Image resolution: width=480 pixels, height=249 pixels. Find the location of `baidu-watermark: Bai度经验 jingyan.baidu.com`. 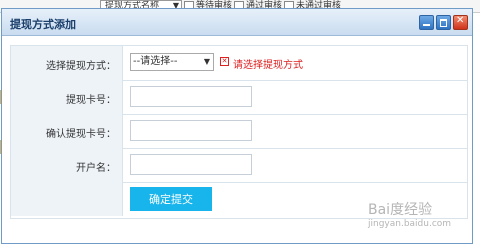

baidu-watermark: Bai度经验 jingyan.baidu.com is located at coordinates (409, 214).